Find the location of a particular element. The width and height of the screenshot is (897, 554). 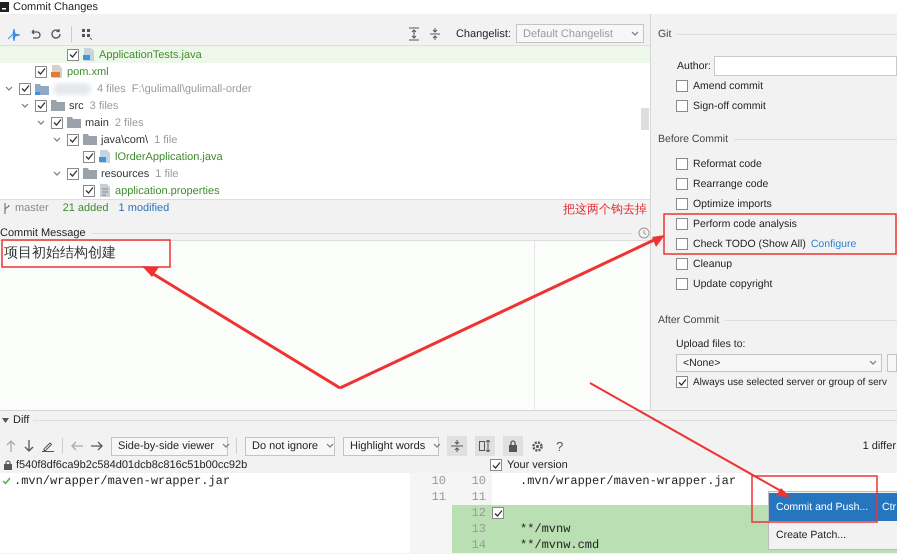

module-folder-icon is located at coordinates (42, 88).